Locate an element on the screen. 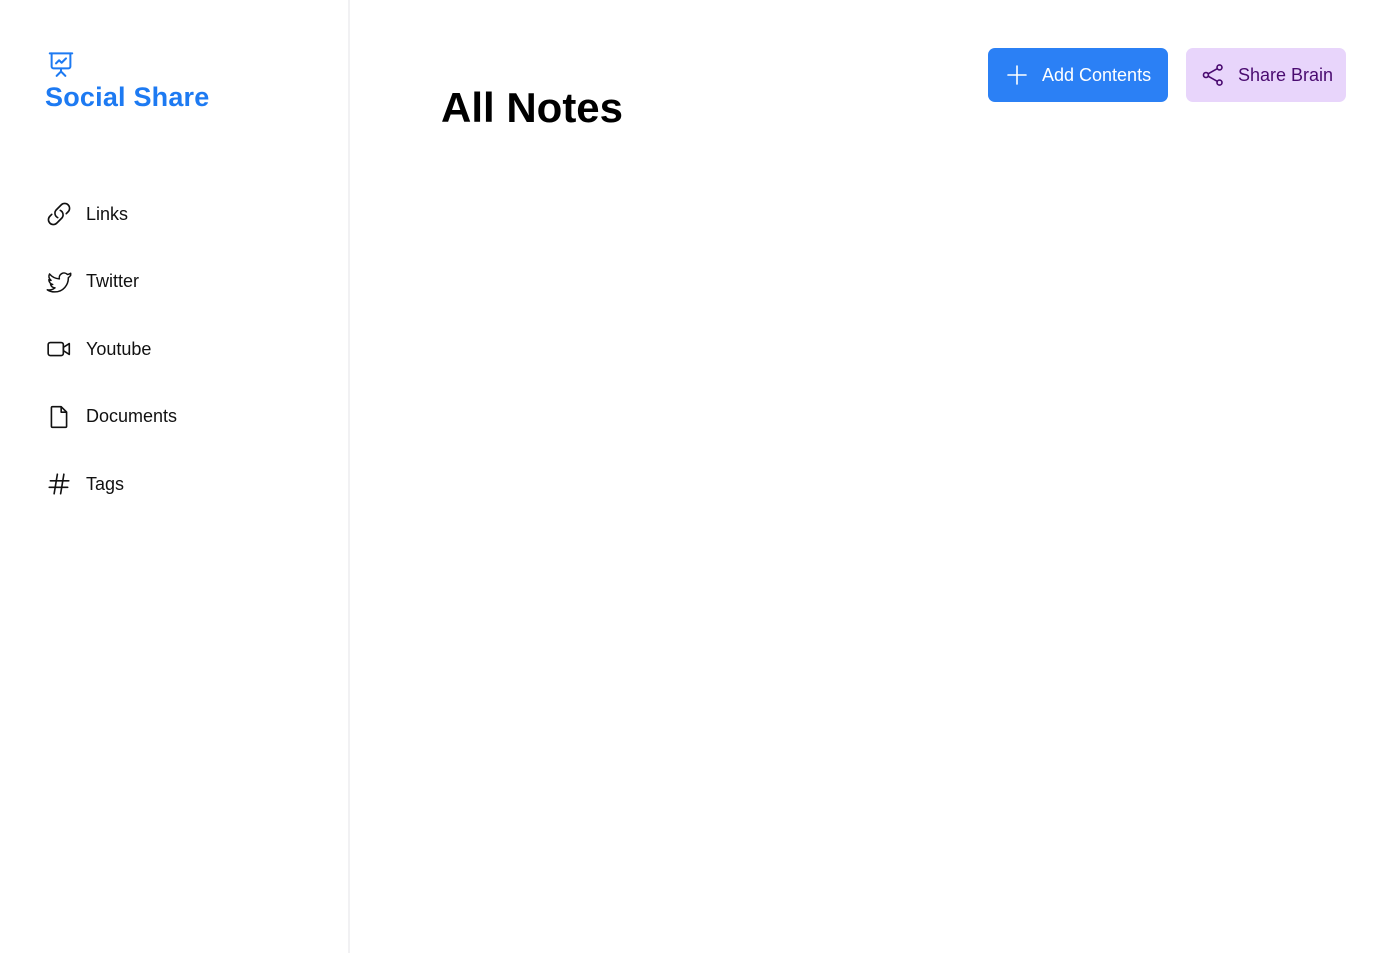 This screenshot has height=953, width=1392. video-camera-icon is located at coordinates (59, 349).